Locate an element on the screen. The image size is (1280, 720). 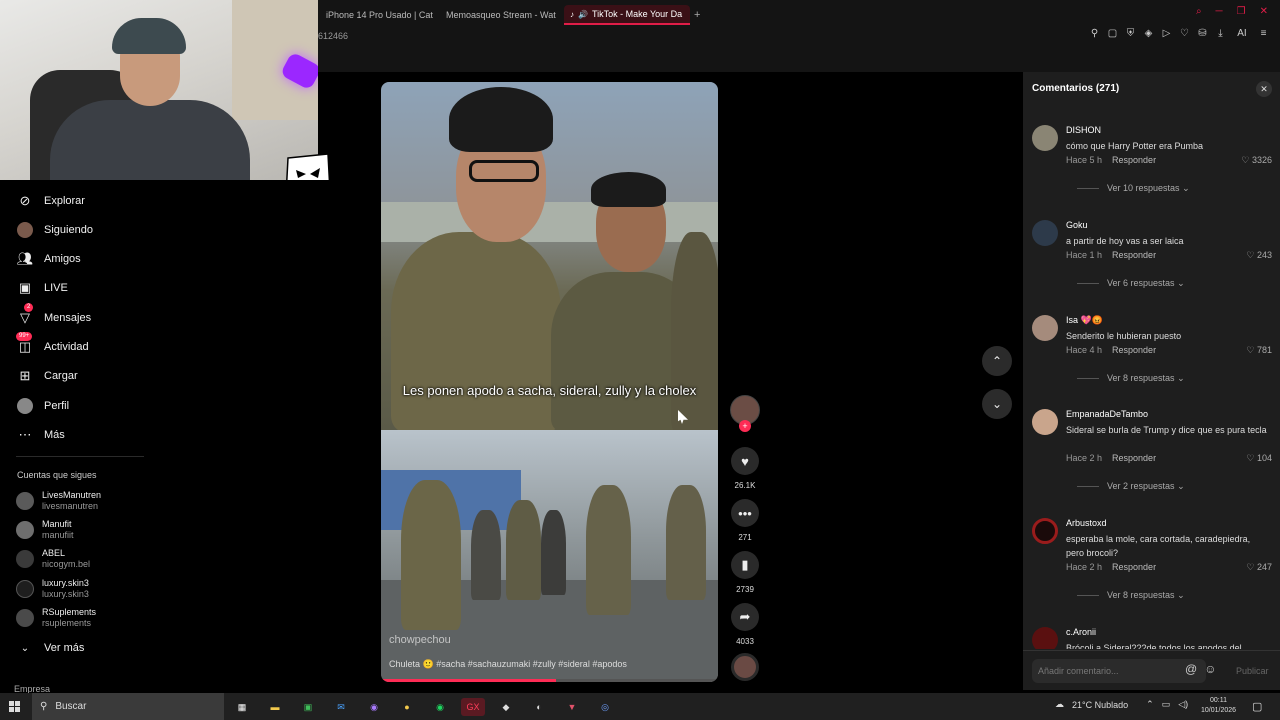
folder-icon: ● is located at coordinates (407, 707).